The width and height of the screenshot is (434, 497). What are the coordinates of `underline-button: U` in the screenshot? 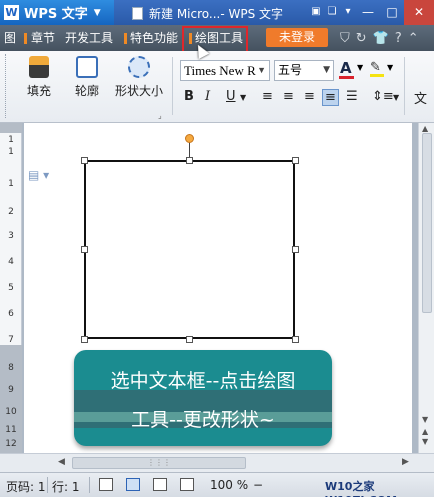 It's located at (231, 96).